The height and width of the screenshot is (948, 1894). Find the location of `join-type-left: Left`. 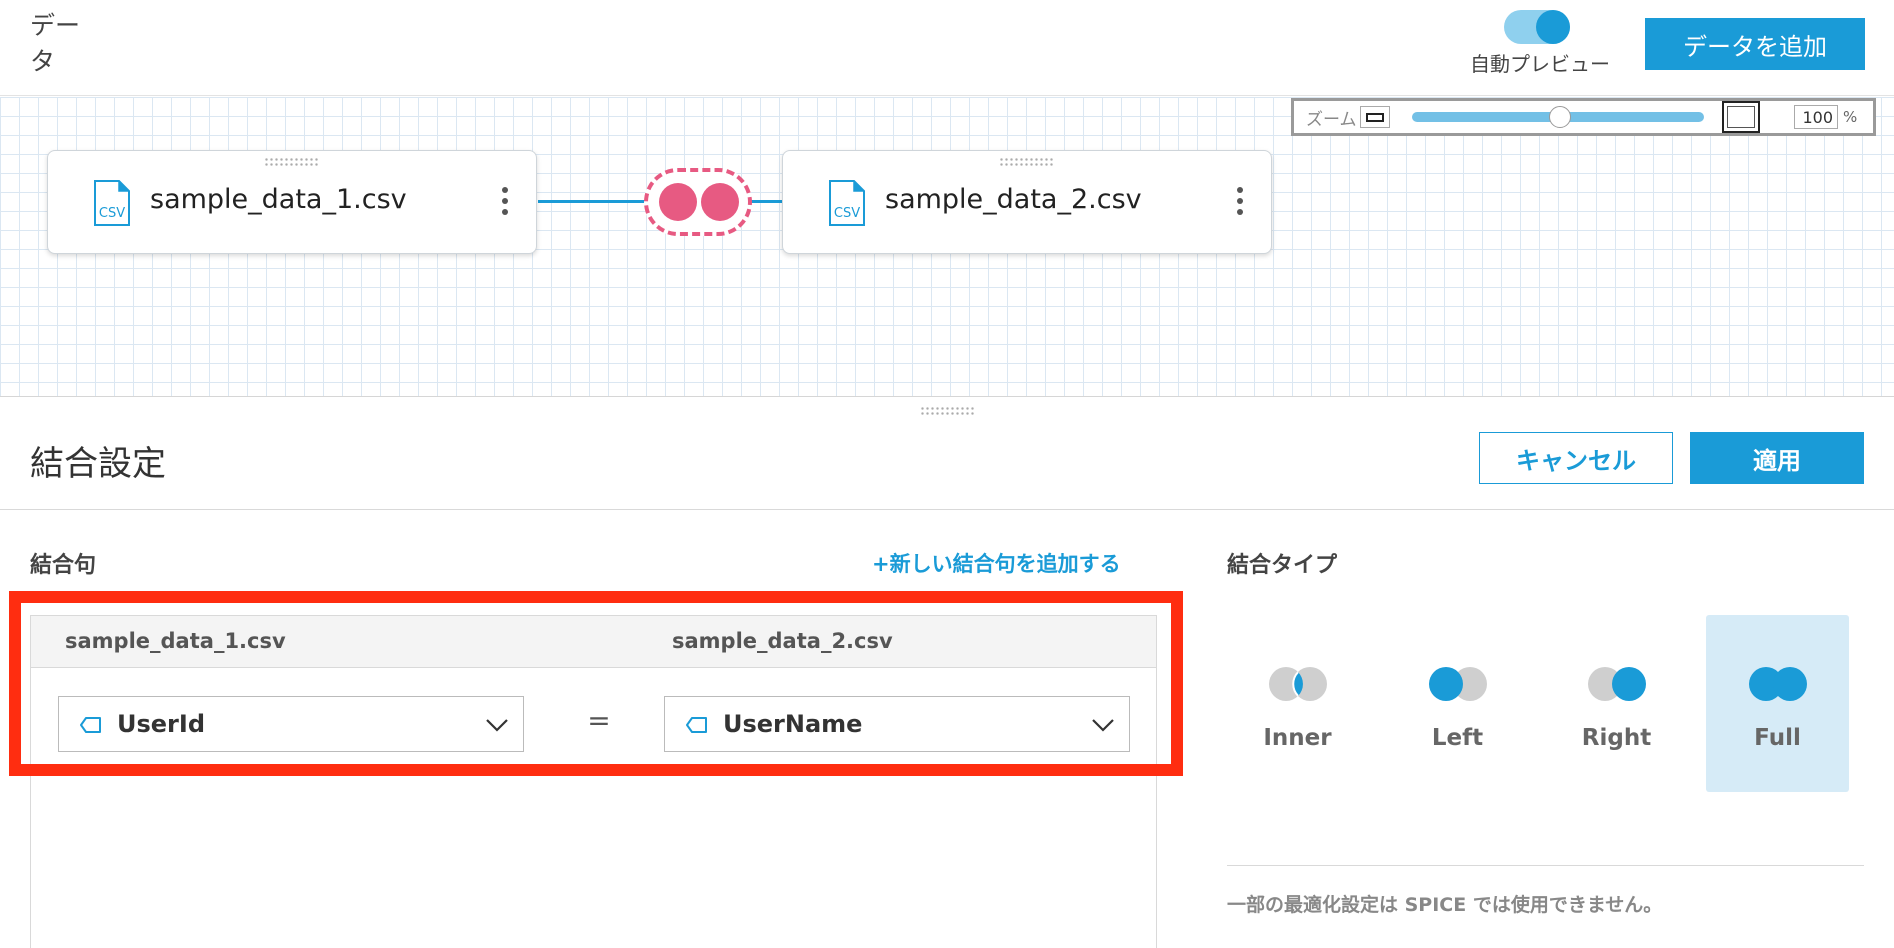

join-type-left: Left is located at coordinates (1457, 703).